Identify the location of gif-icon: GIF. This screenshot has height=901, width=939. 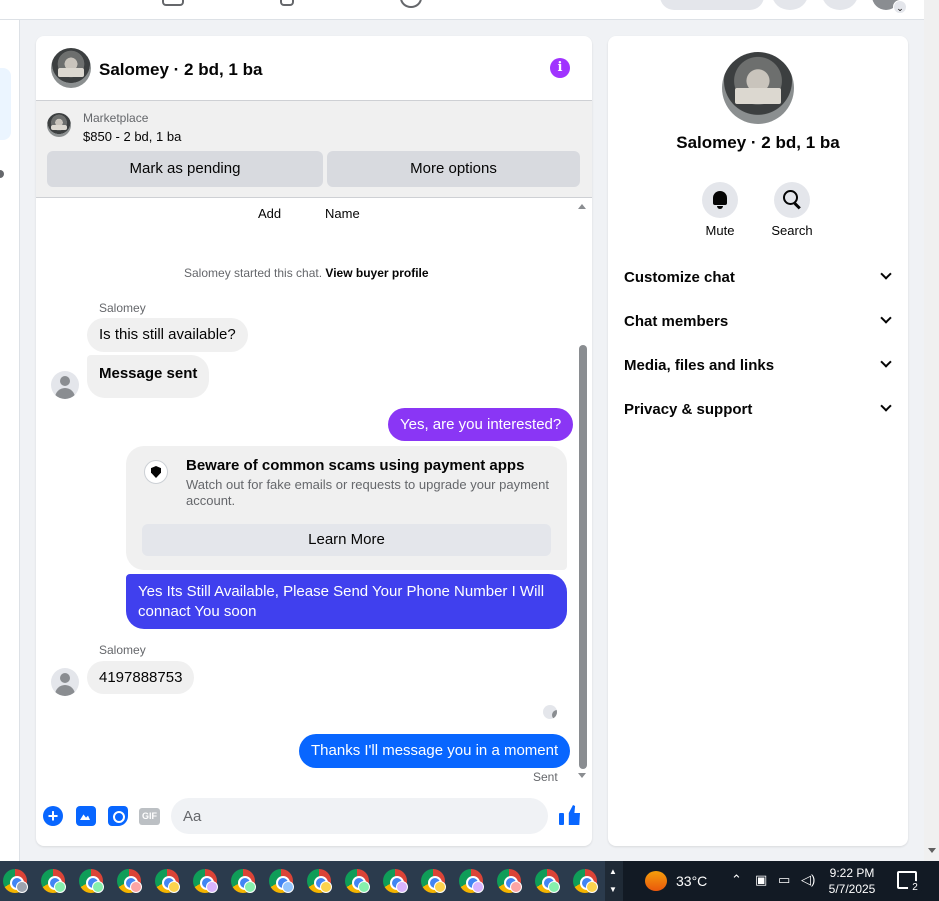
(149, 816).